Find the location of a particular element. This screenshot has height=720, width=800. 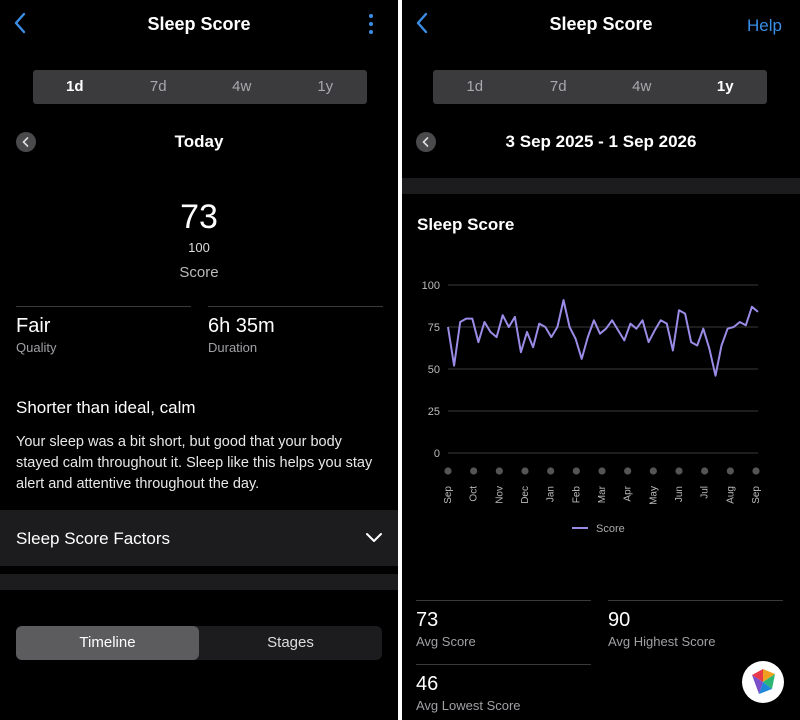

x-tick-label: Aug is located at coordinates (730, 495).